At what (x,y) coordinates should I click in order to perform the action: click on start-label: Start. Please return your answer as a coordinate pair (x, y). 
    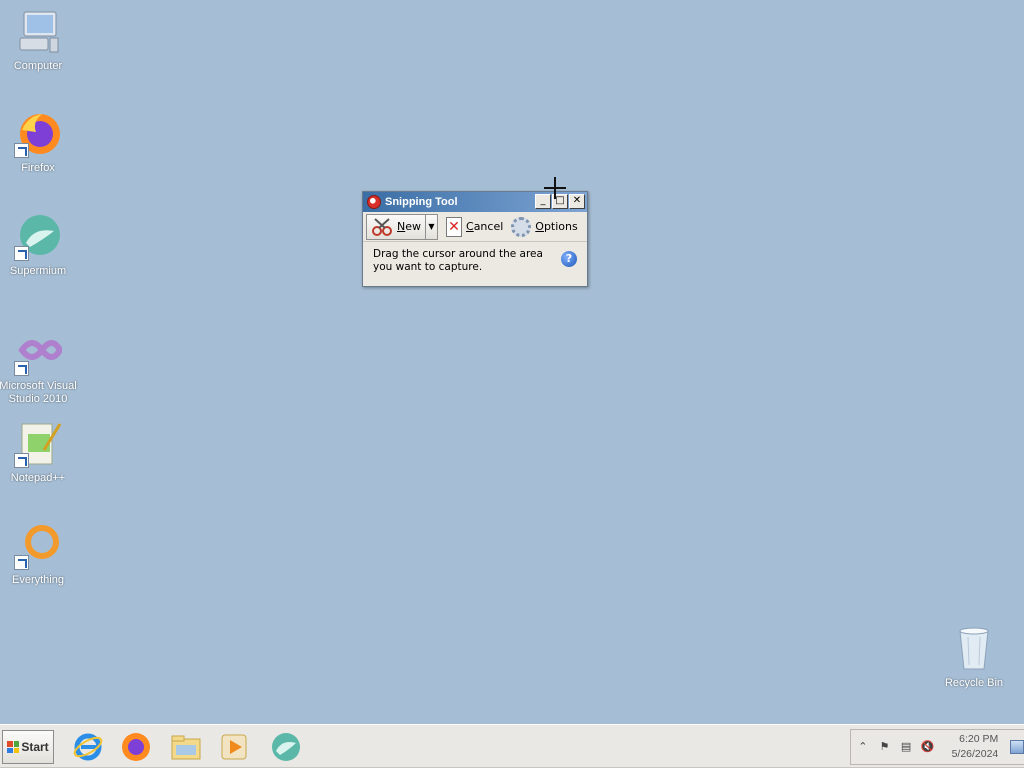
    Looking at the image, I should click on (35, 747).